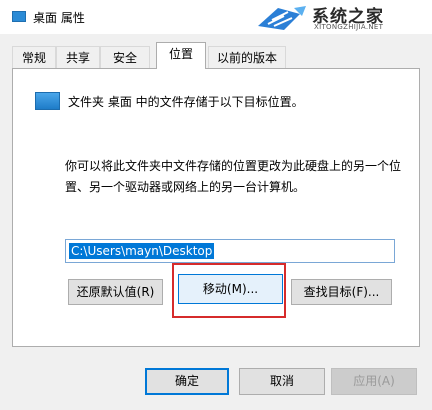  Describe the element at coordinates (230, 251) in the screenshot. I see `path-input: C:\Users\mayn\Desktop` at that location.